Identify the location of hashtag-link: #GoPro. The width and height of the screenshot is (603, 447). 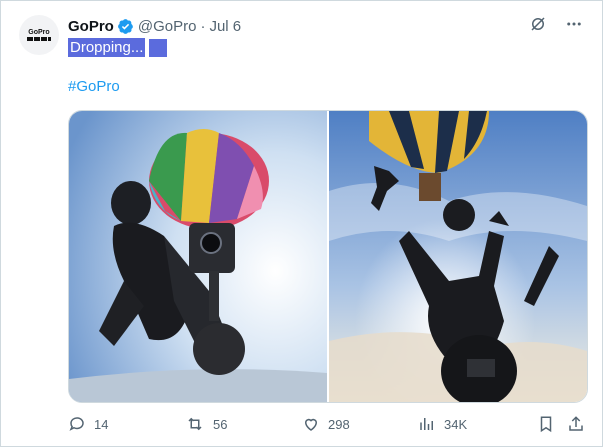
(94, 86).